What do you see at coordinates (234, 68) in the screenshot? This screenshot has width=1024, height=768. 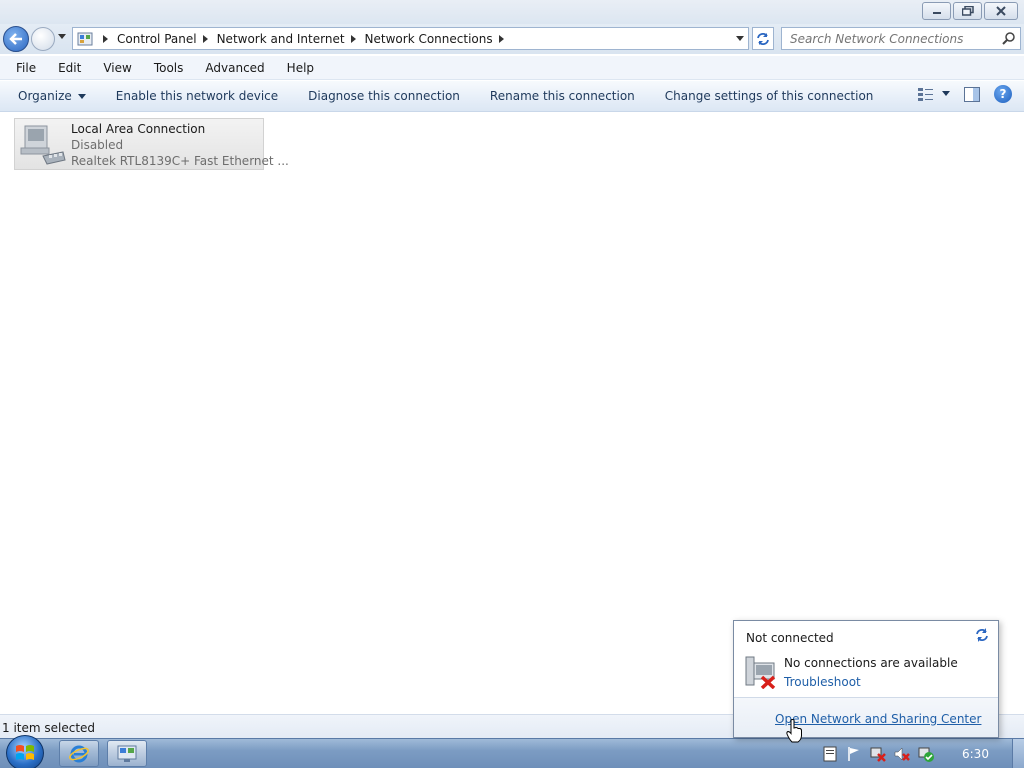 I see `menu-advanced: Advanced` at bounding box center [234, 68].